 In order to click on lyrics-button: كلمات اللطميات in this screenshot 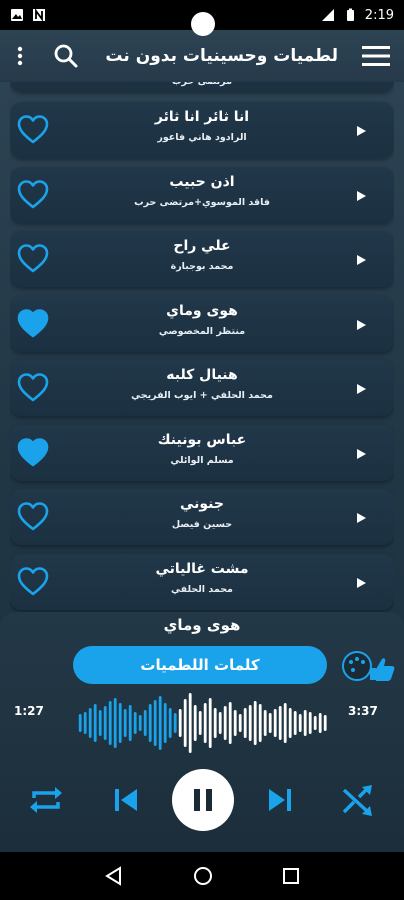, I will do `click(200, 665)`.